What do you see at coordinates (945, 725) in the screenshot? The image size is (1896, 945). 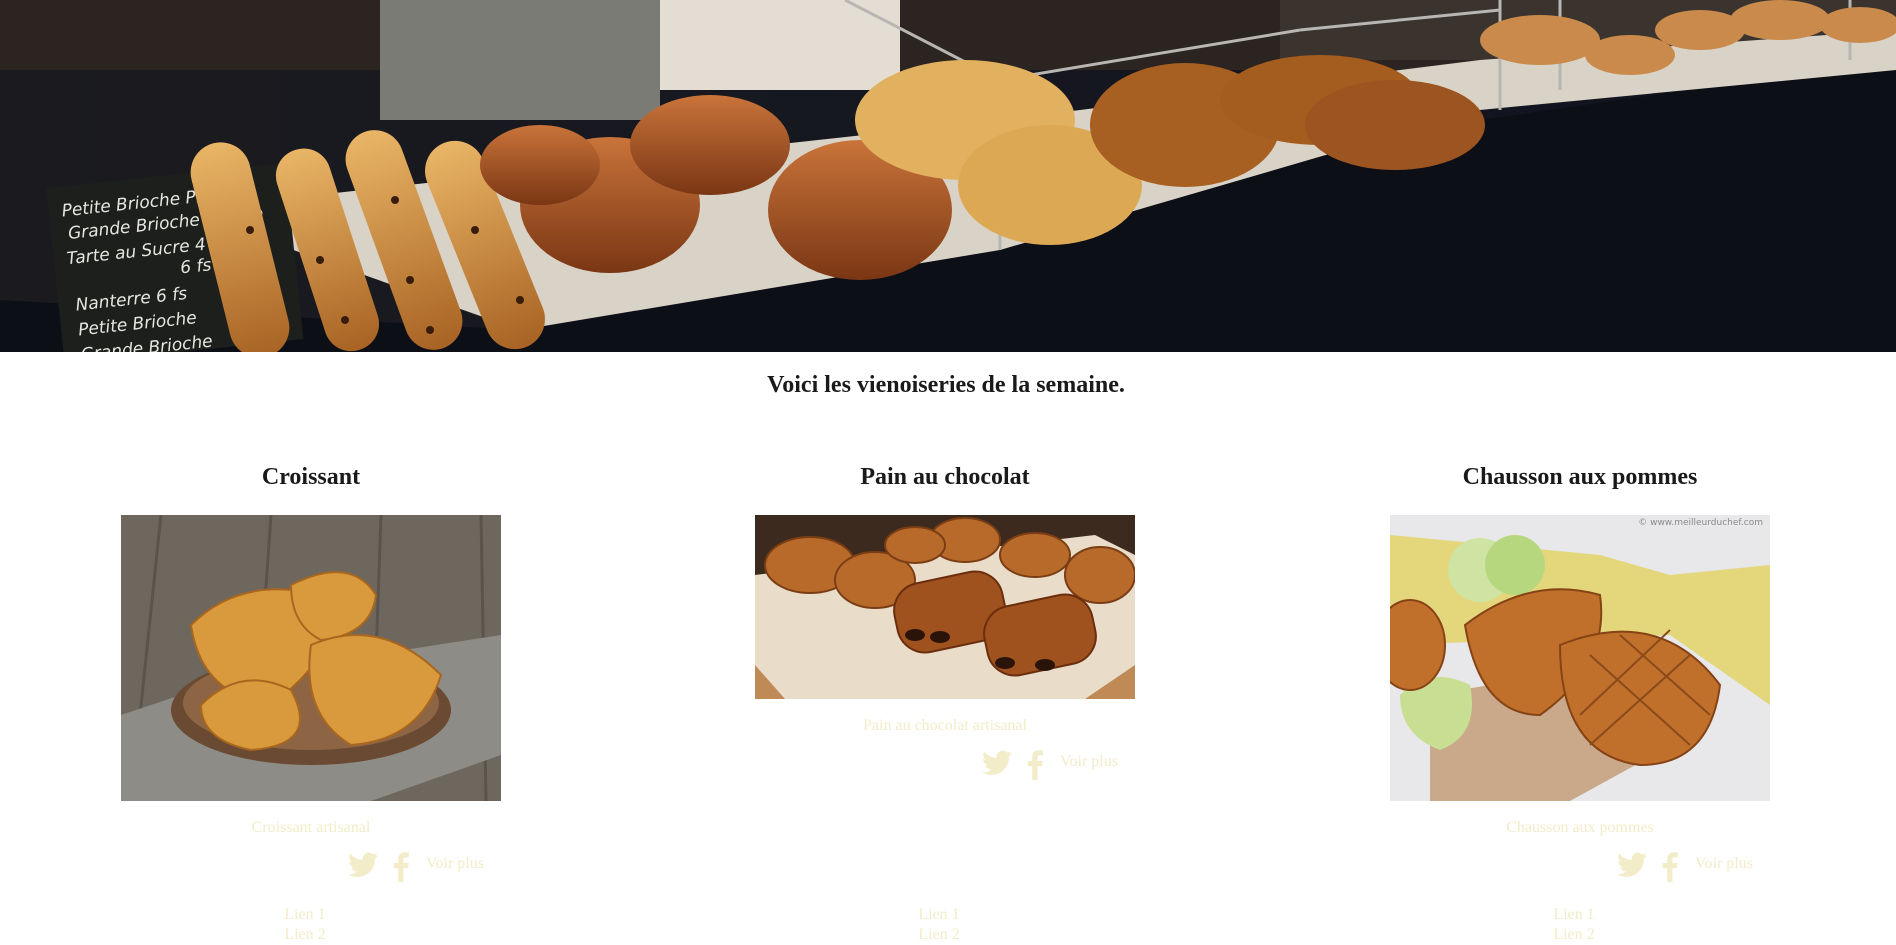 I see `product-caption: Pain au chocolat artisanal` at bounding box center [945, 725].